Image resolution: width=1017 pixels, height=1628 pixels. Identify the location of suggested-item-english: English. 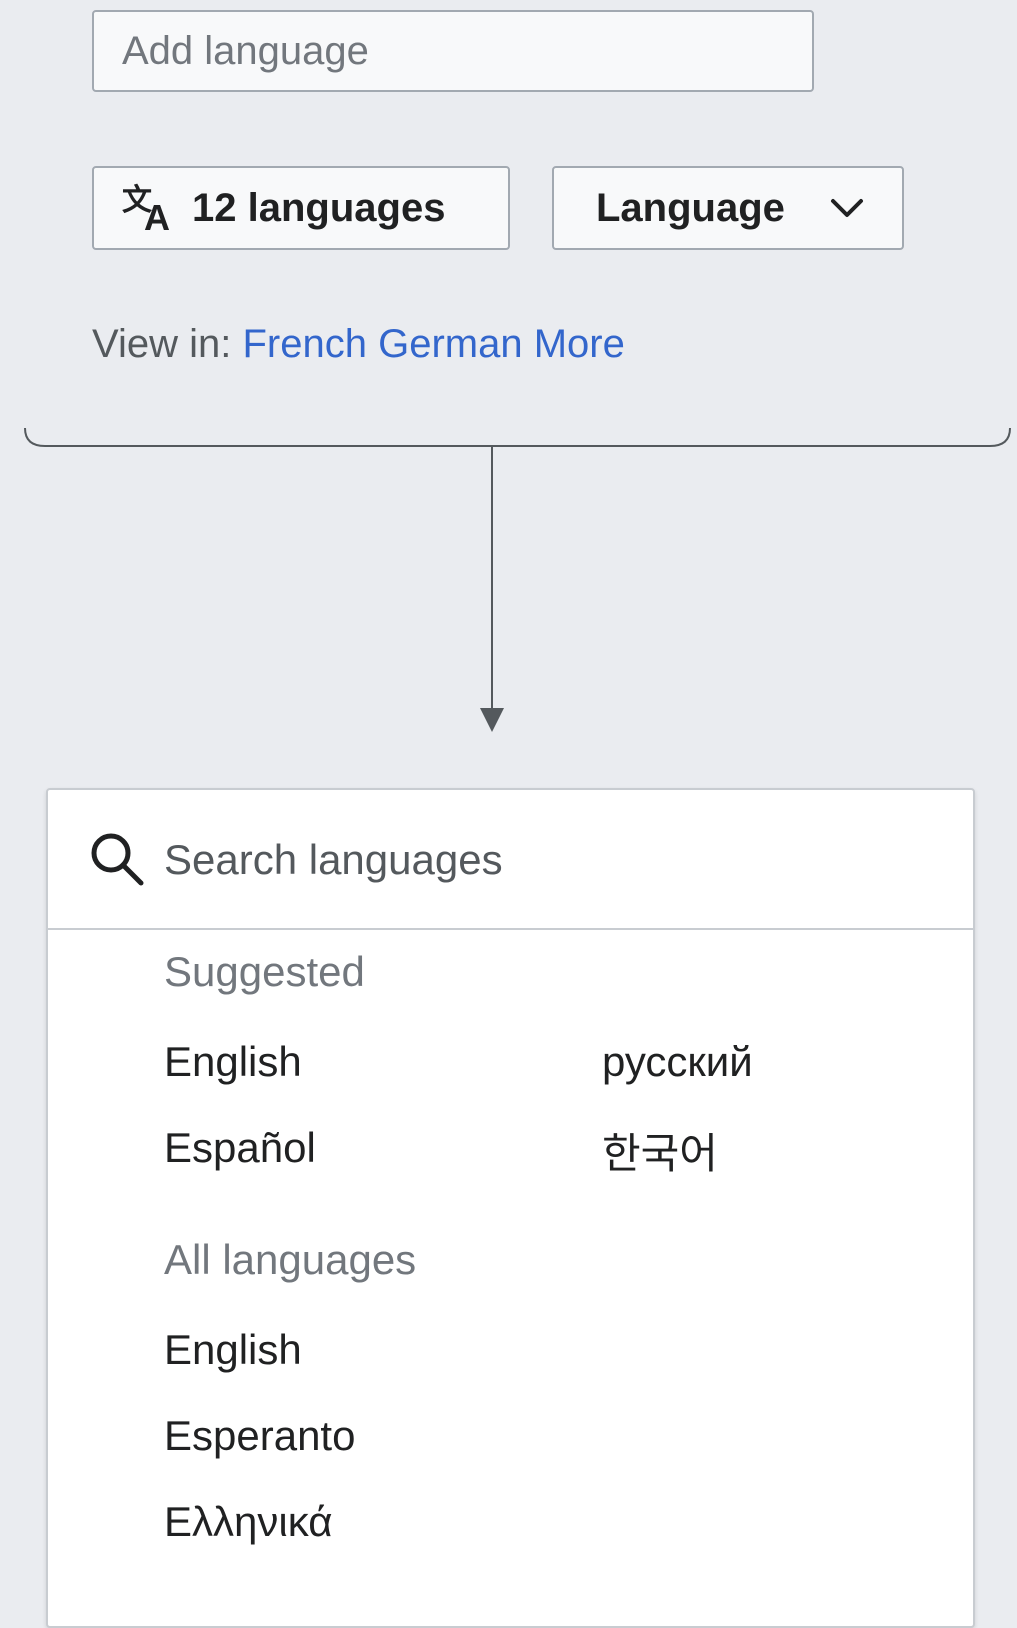
(233, 1062).